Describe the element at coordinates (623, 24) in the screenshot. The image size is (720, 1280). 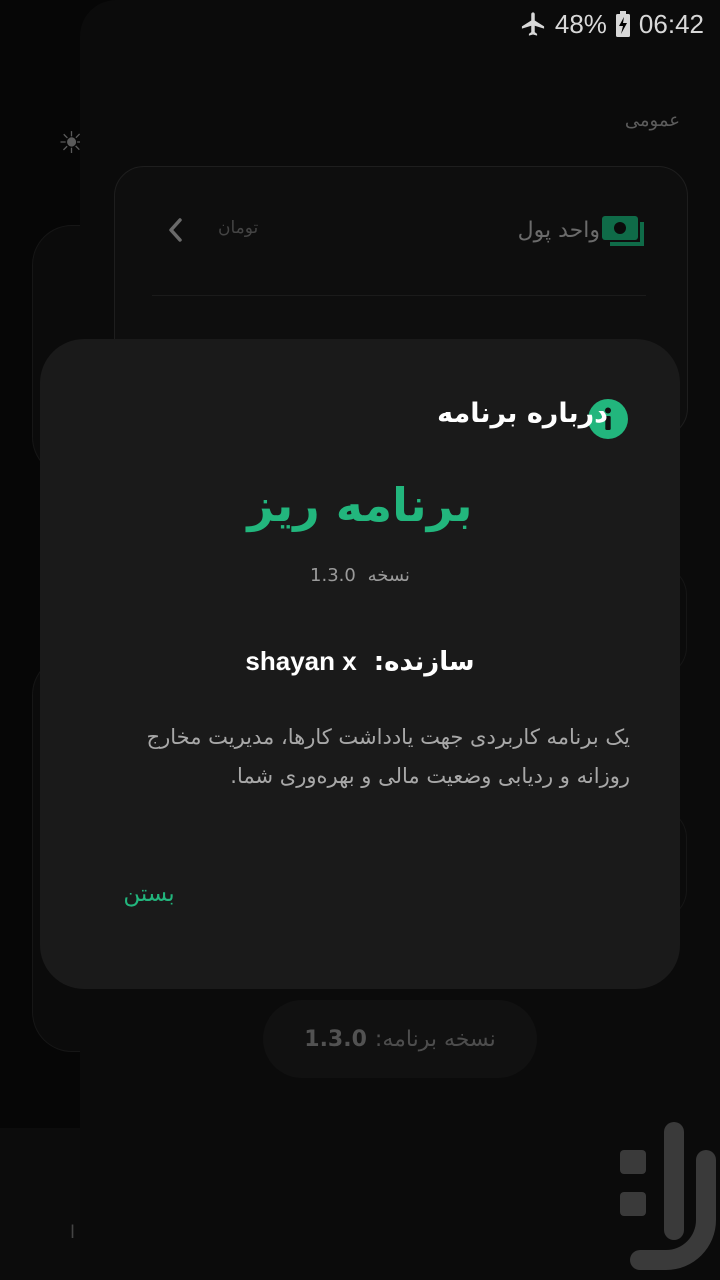
I see `battery-charging-icon` at that location.